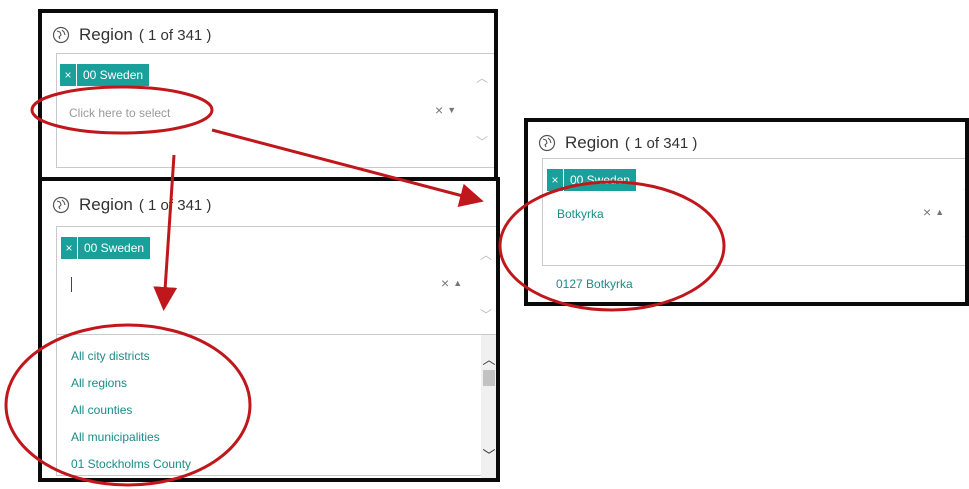 The image size is (969, 489). I want to click on search-result-botkyrka: 0127 Botkyrka, so click(594, 284).